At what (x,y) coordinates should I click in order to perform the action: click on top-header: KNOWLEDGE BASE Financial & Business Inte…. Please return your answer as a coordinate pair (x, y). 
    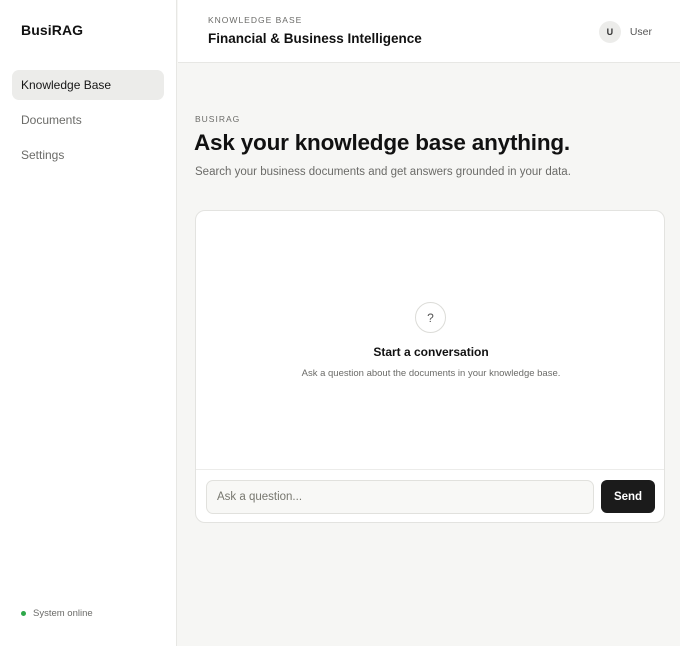
    Looking at the image, I should click on (429, 31).